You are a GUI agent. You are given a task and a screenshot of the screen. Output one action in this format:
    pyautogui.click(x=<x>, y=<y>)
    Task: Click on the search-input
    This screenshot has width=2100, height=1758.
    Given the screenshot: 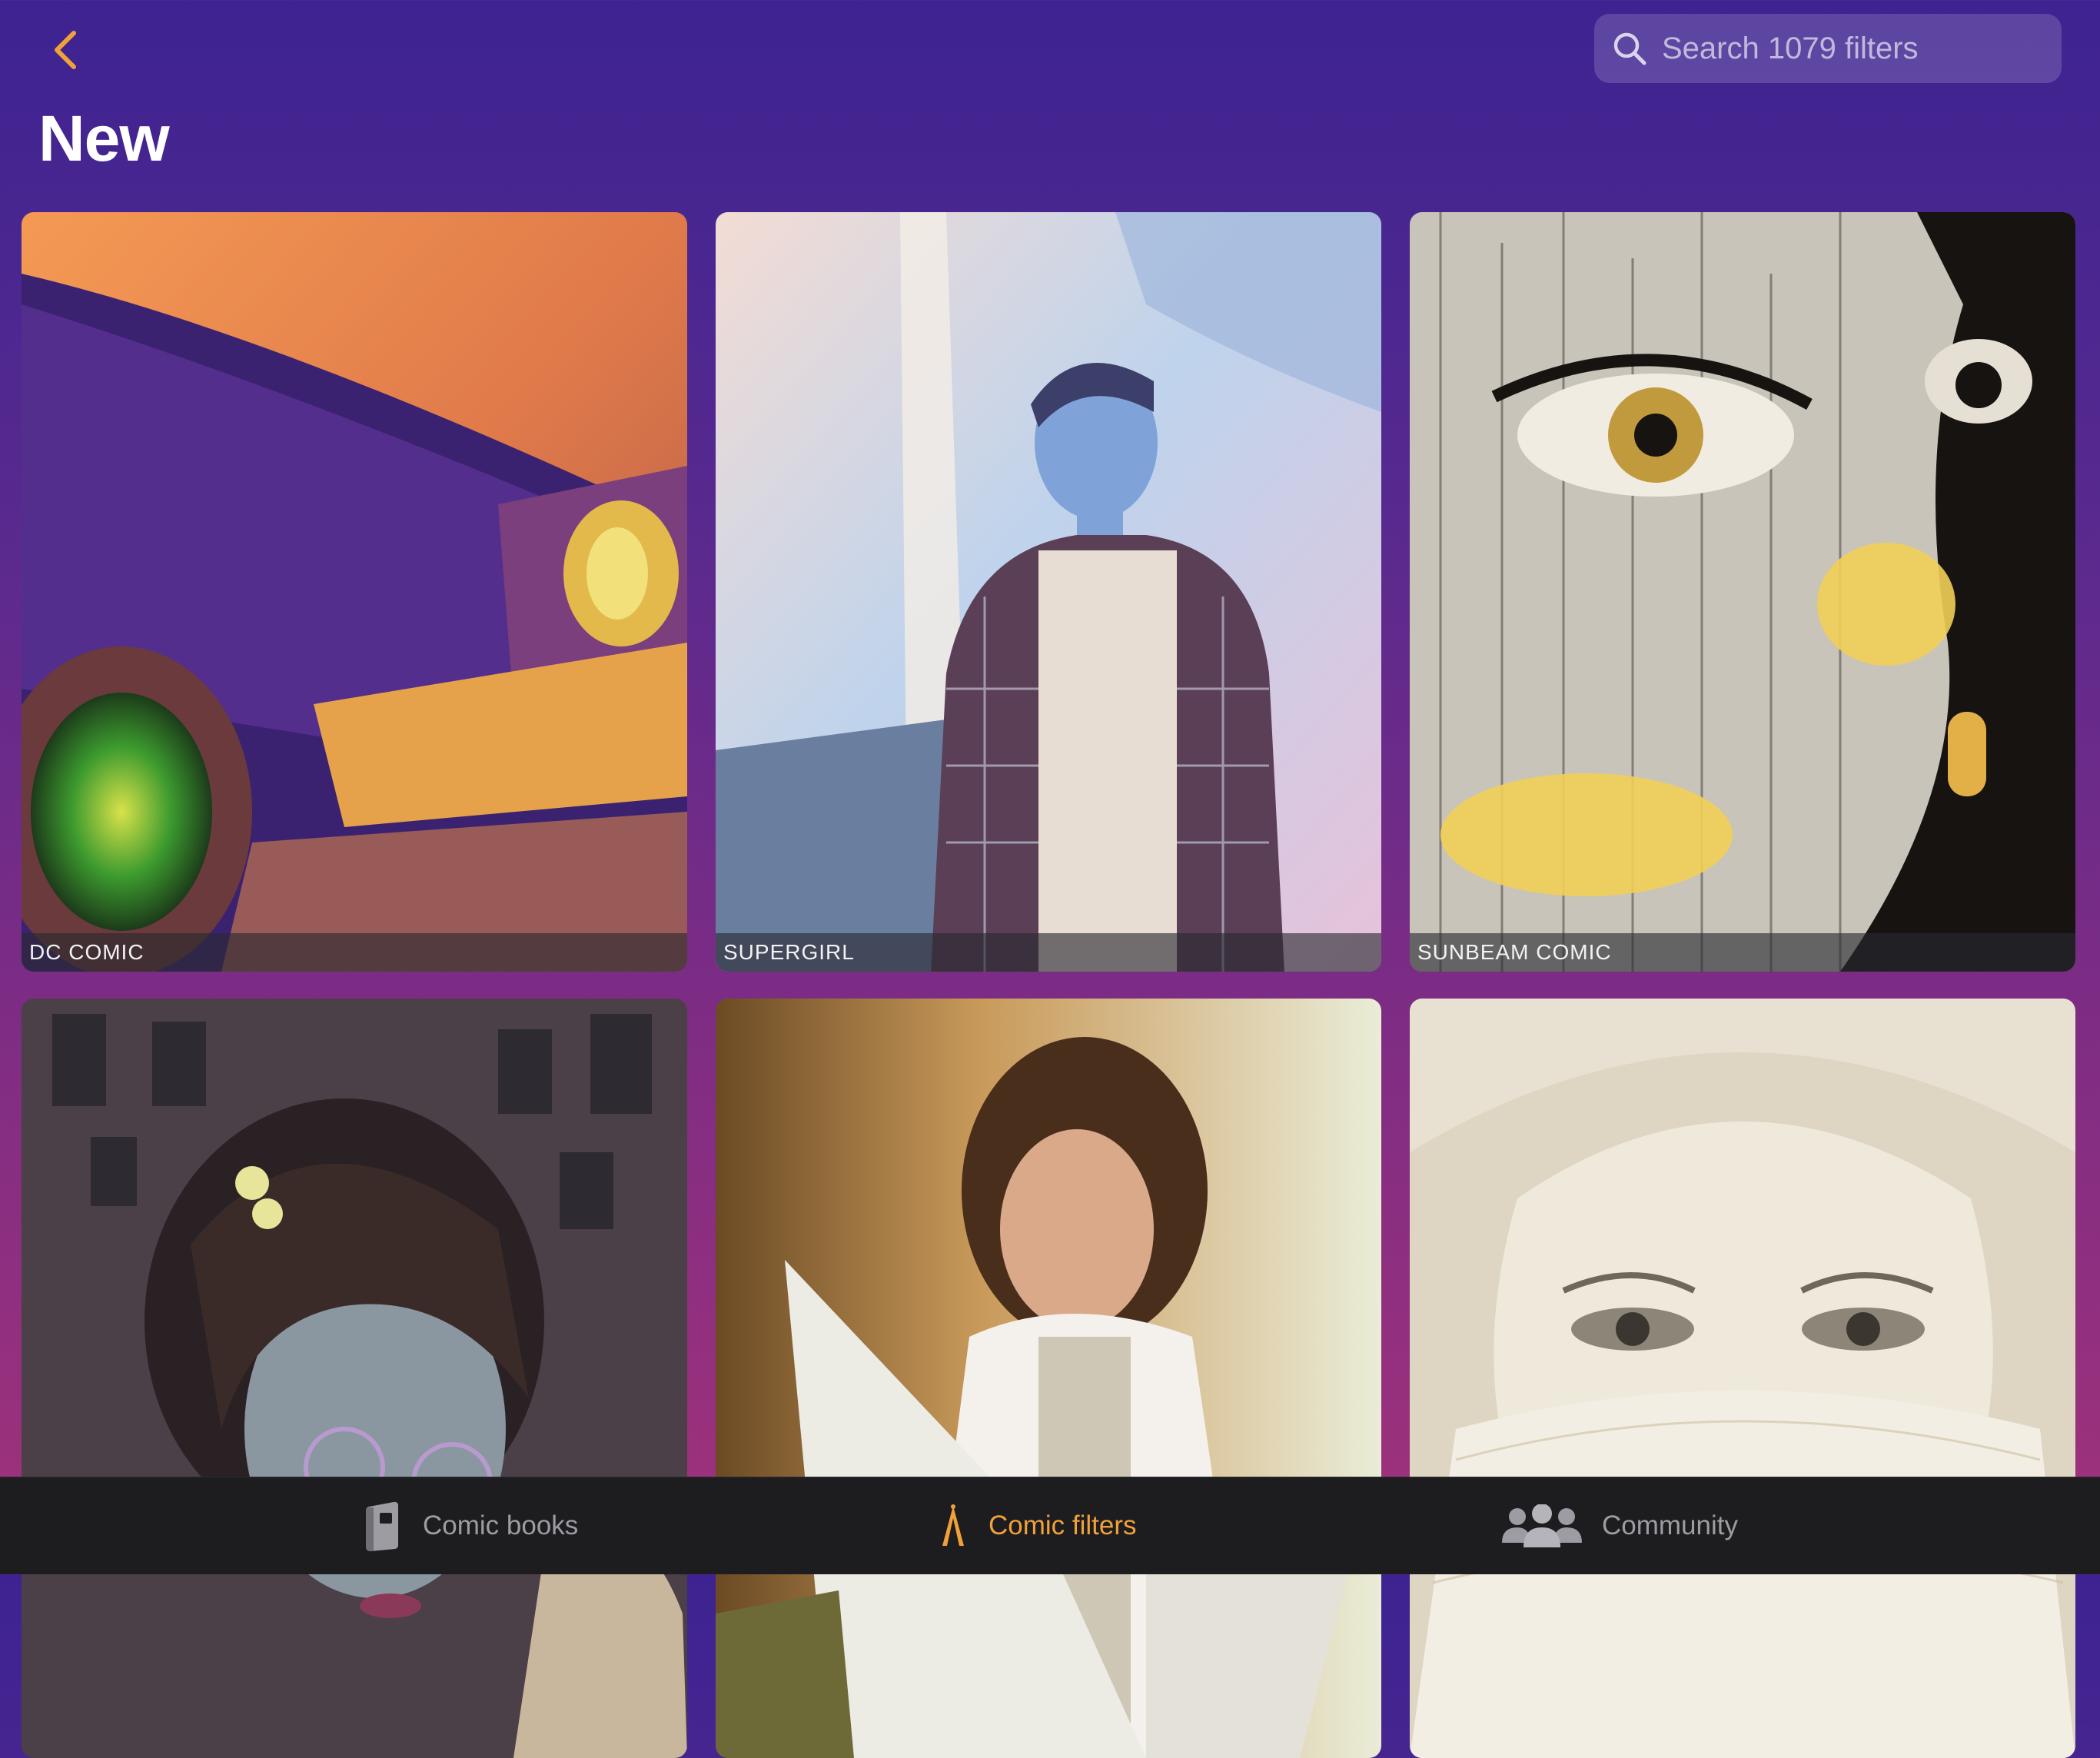 What is the action you would take?
    pyautogui.click(x=1861, y=48)
    